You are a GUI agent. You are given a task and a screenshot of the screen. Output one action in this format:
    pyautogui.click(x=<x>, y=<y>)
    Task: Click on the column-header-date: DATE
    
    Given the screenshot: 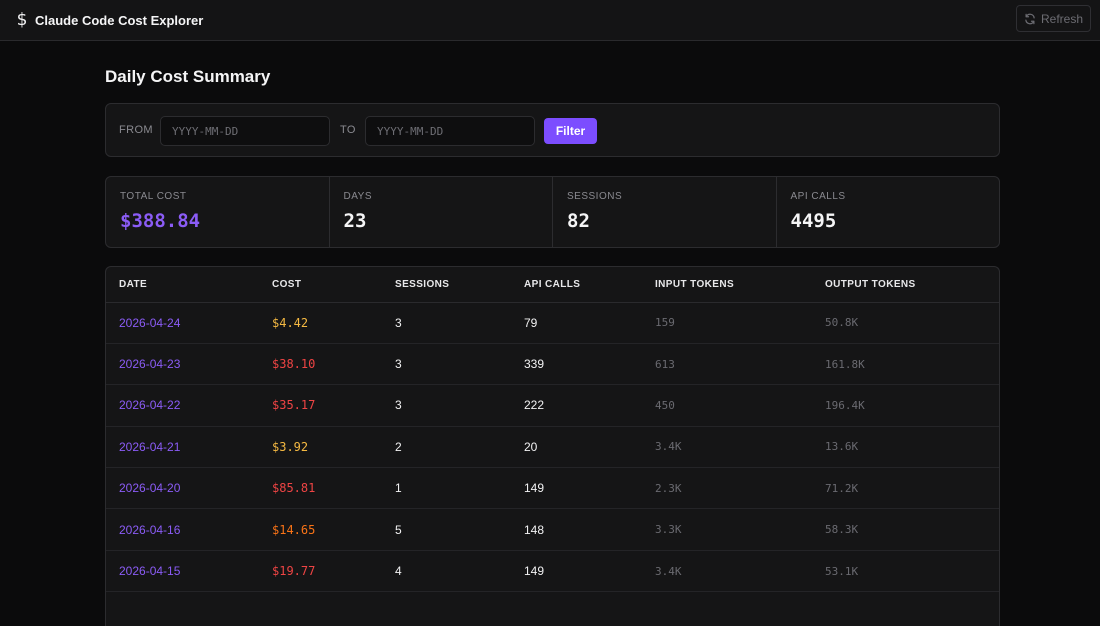 What is the action you would take?
    pyautogui.click(x=182, y=285)
    